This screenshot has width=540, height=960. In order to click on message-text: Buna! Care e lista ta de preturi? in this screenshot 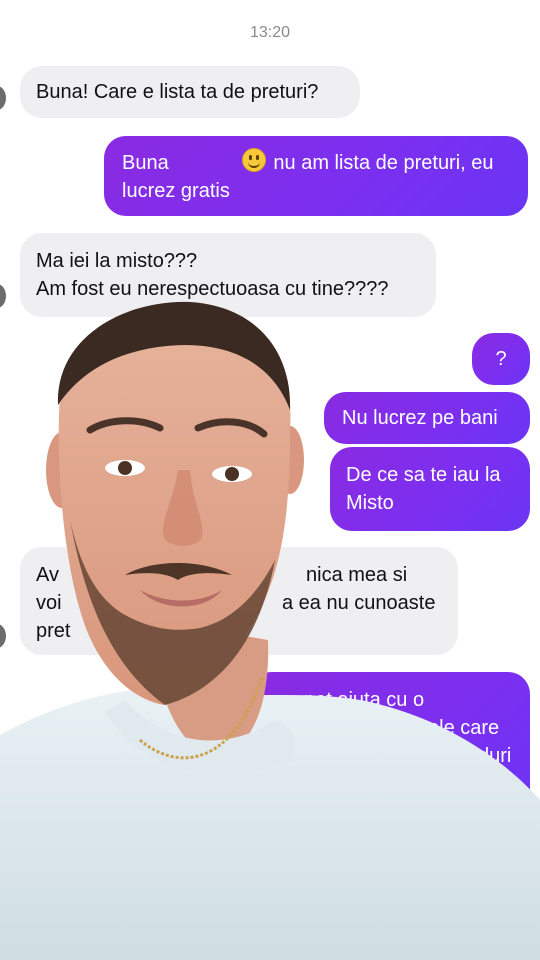, I will do `click(177, 92)`.